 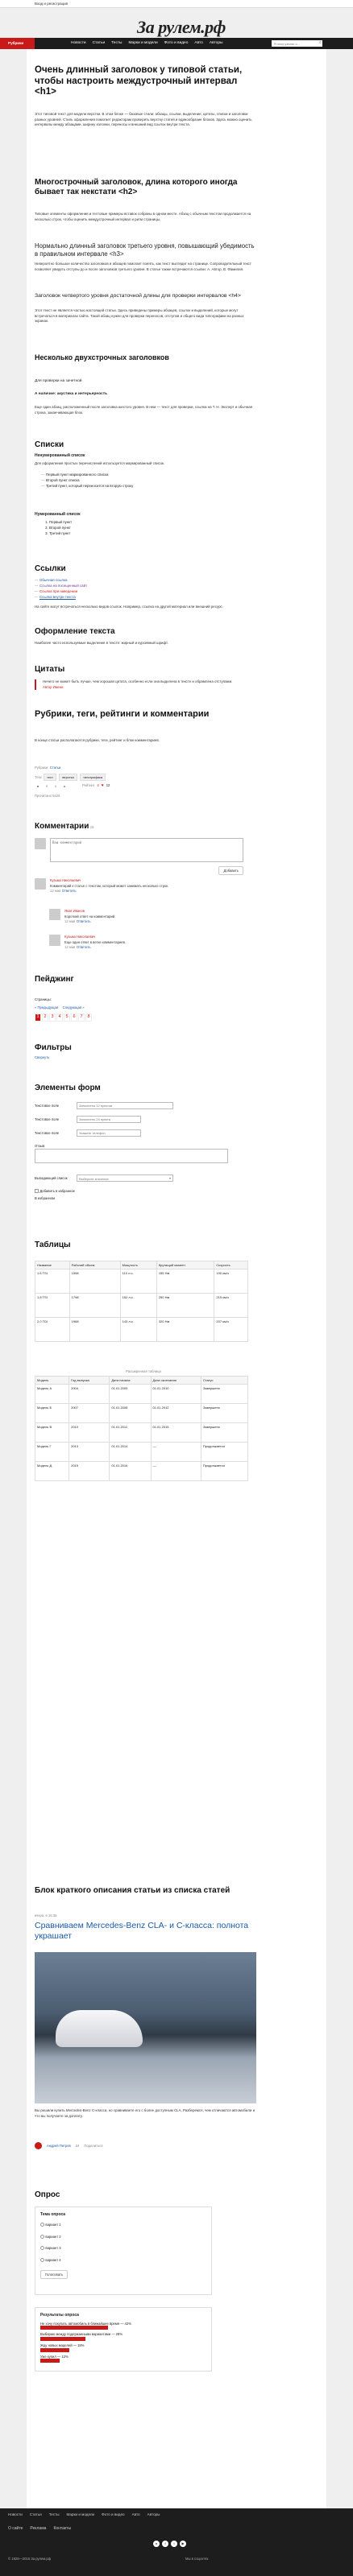 I want to click on tag: верстка, so click(x=68, y=778).